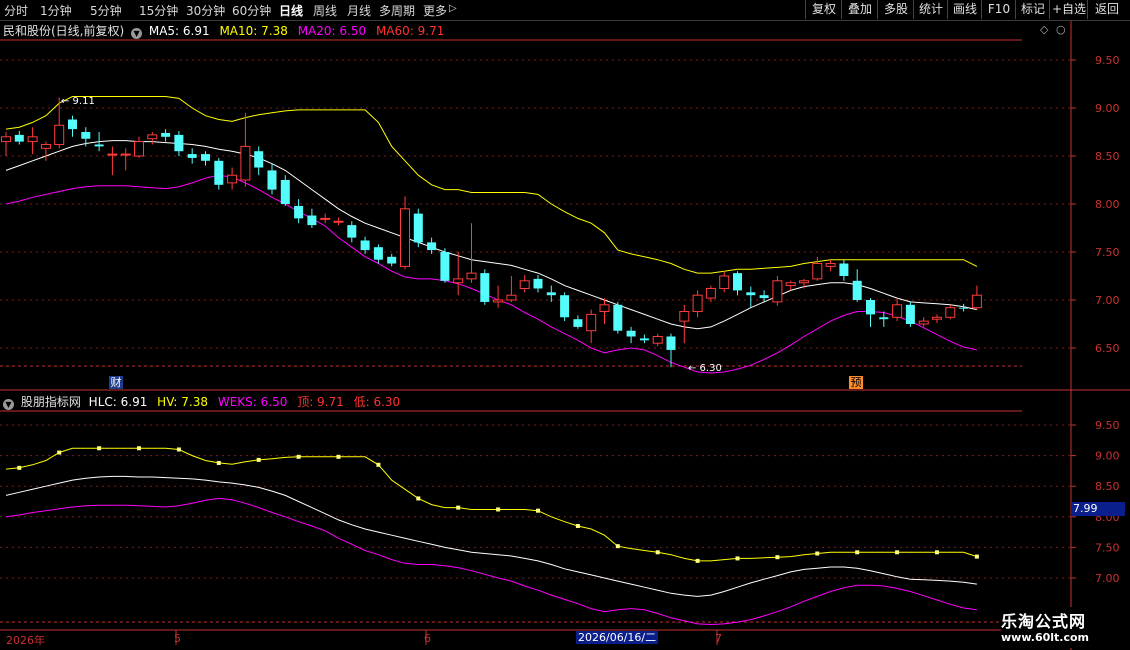  Describe the element at coordinates (56, 10) in the screenshot. I see `tab-1min: 1分钟` at that location.